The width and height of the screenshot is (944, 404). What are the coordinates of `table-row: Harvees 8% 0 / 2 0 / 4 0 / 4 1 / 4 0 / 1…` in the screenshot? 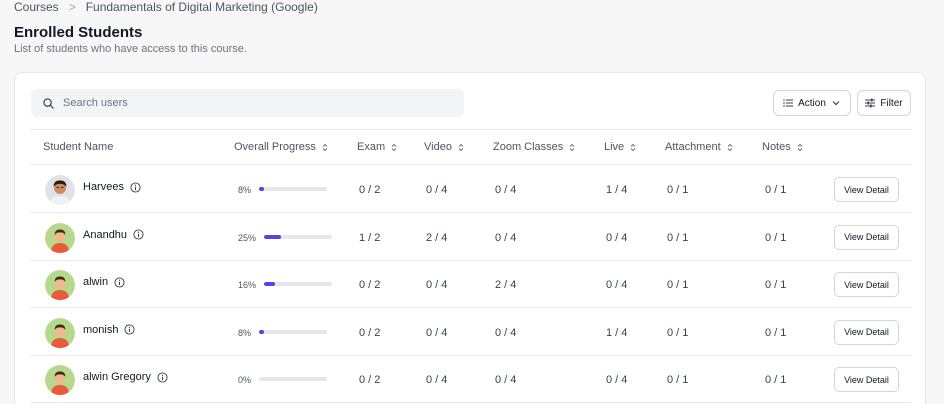 It's located at (471, 189).